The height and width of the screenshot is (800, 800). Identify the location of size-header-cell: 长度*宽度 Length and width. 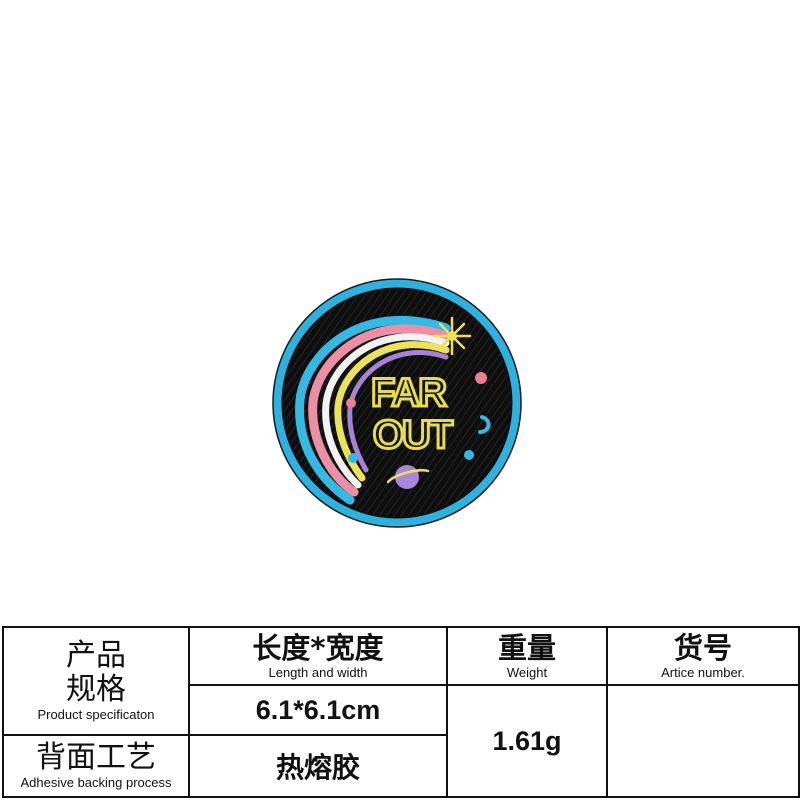
(318, 656).